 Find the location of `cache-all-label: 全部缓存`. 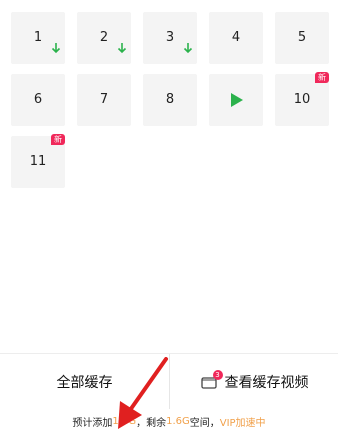

cache-all-label: 全部缓存 is located at coordinates (84, 383).